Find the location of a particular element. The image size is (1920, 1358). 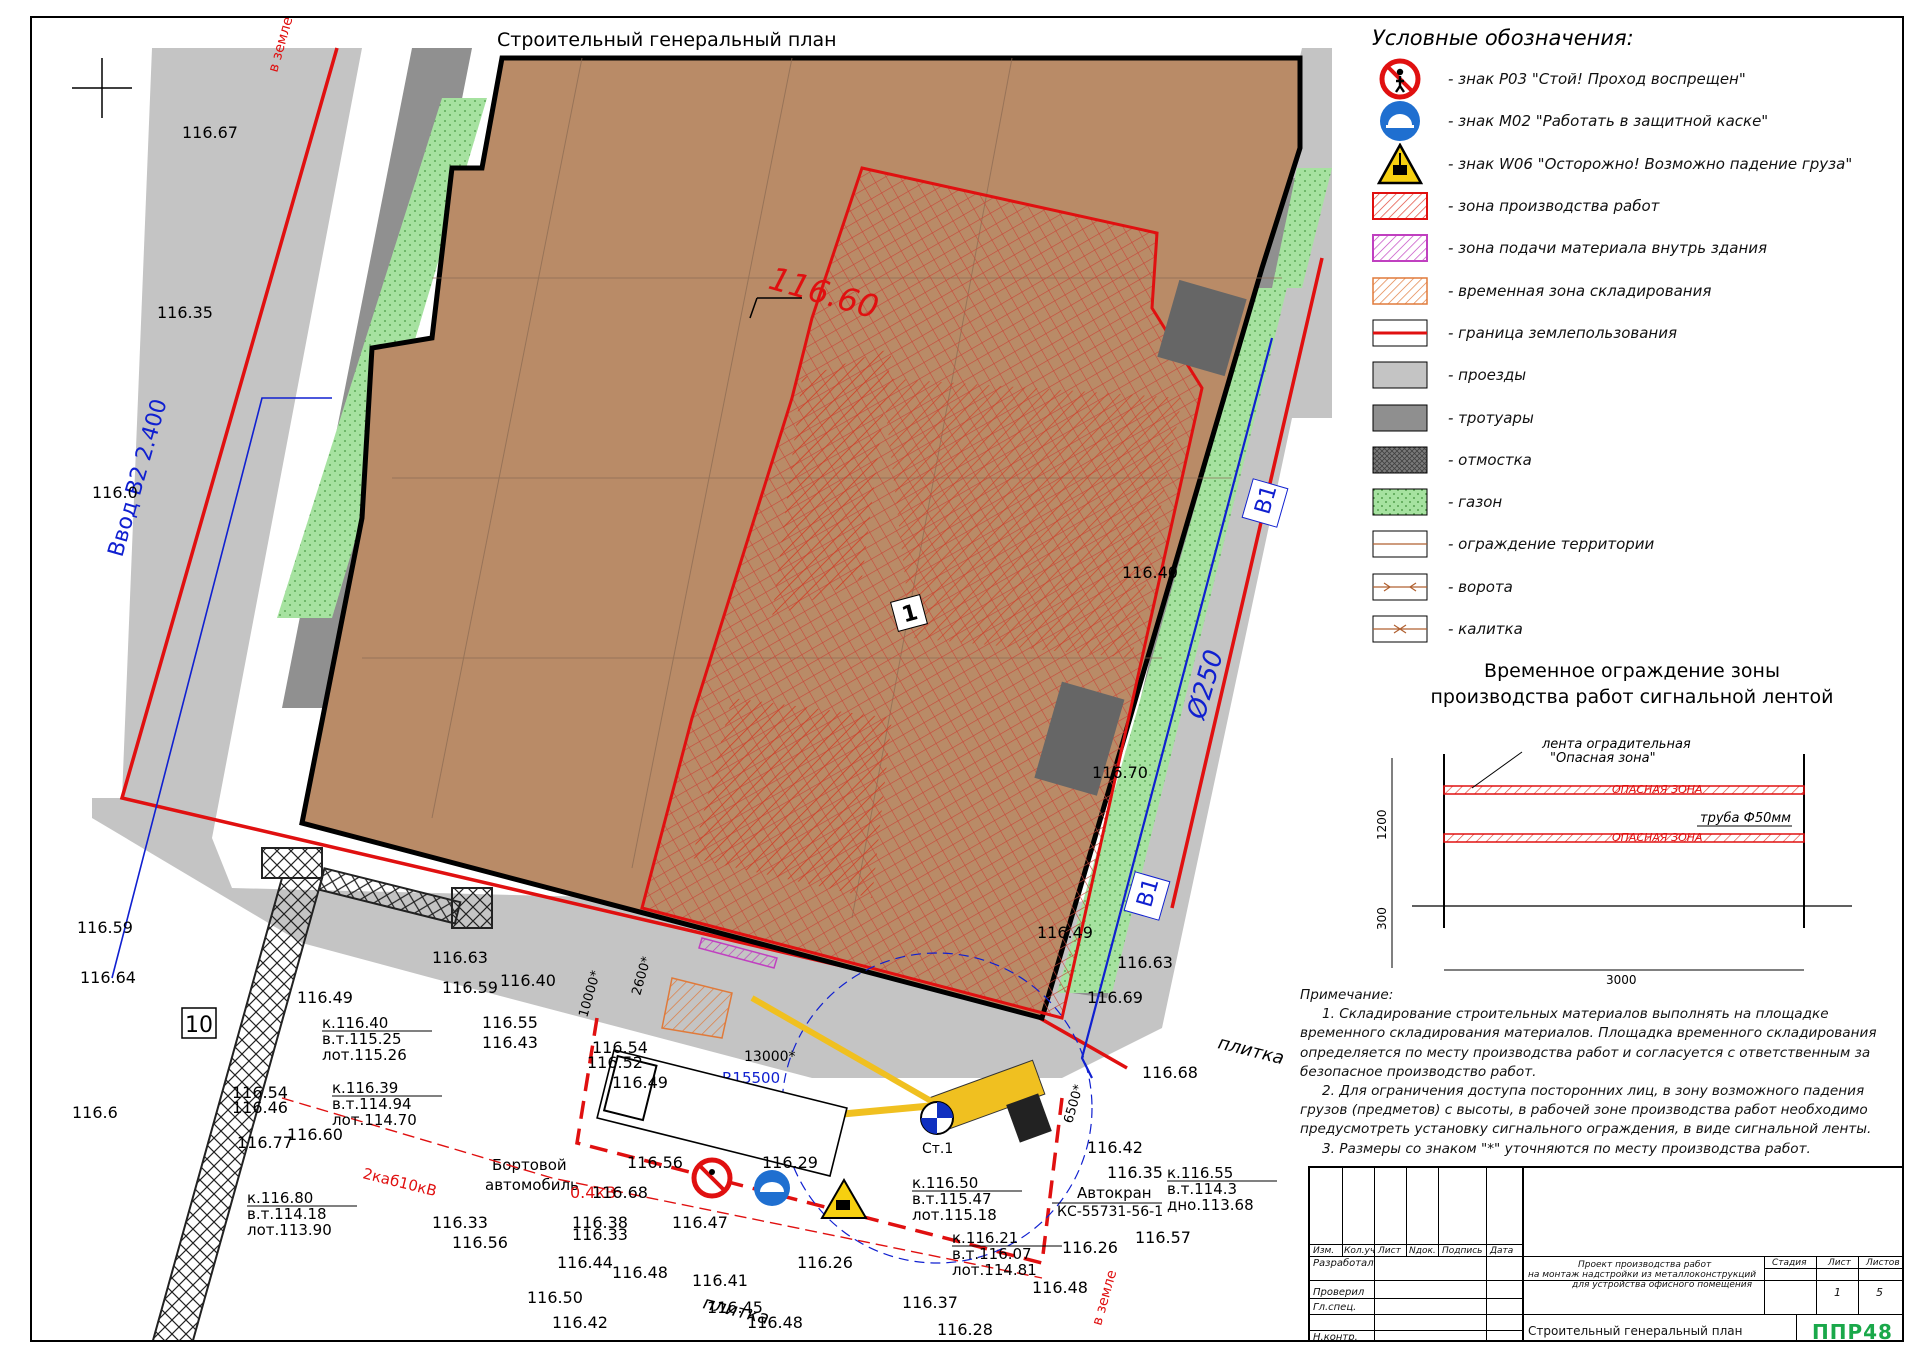

legend-label: - калитка is located at coordinates (1485, 629).